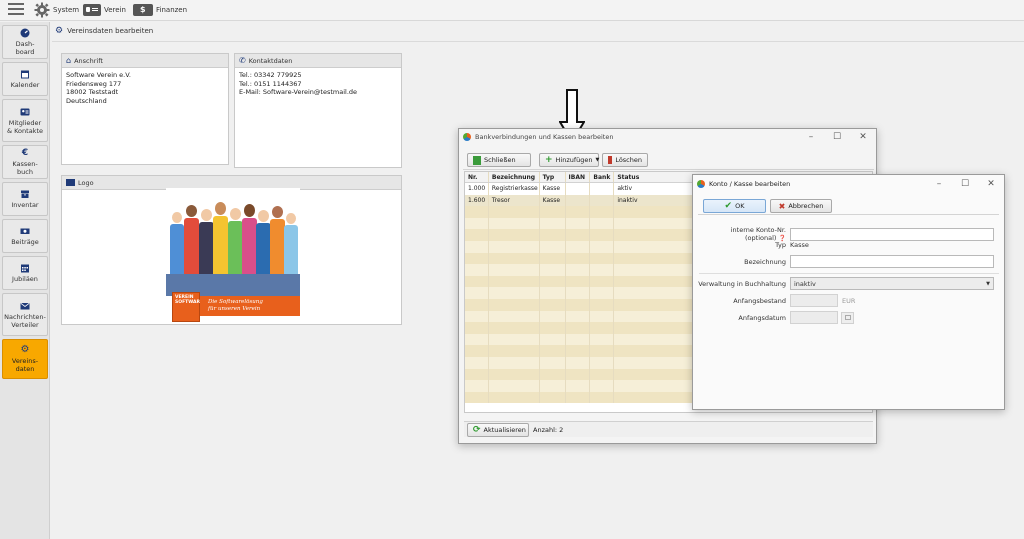 The width and height of the screenshot is (1024, 539). Describe the element at coordinates (602, 177) in the screenshot. I see `column-header: Bank` at that location.